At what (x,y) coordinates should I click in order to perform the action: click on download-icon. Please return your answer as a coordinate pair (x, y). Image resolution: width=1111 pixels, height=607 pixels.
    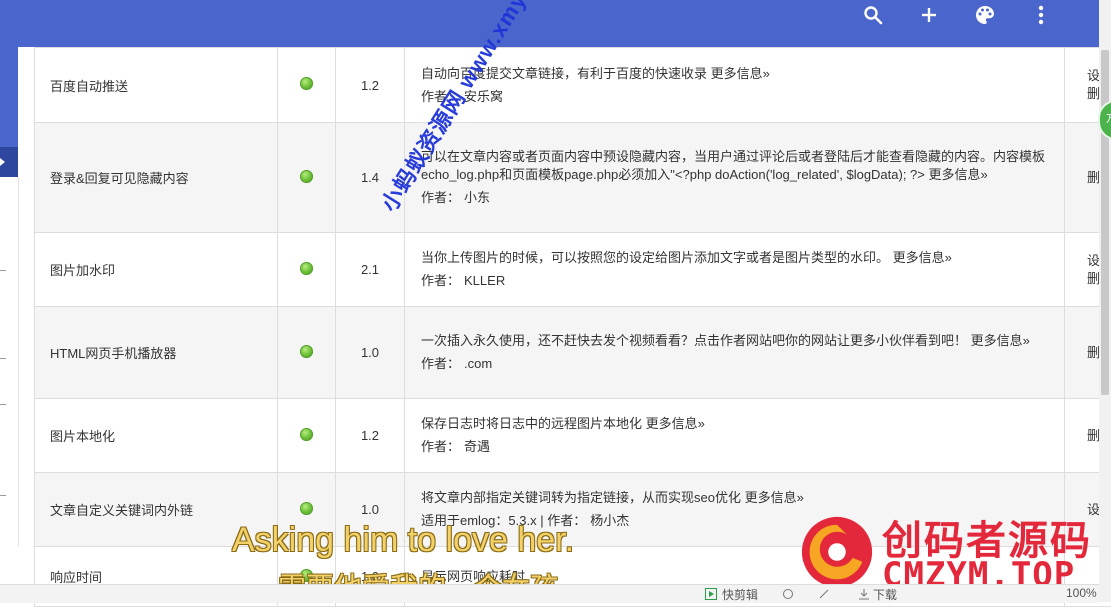
    Looking at the image, I should click on (864, 594).